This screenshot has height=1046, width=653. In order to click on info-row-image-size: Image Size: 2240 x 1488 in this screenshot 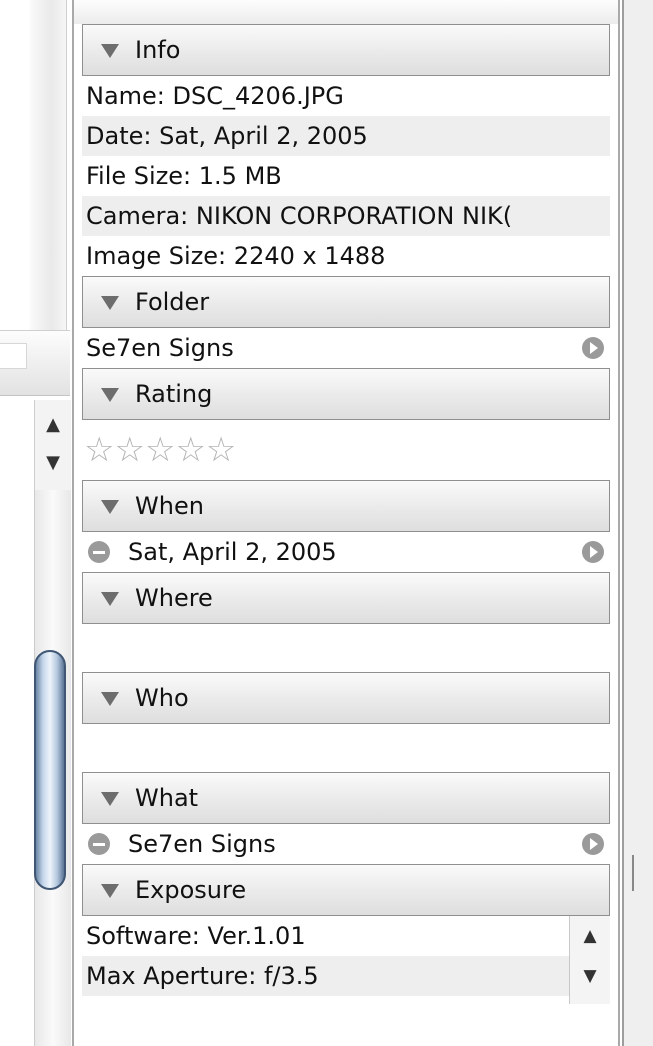, I will do `click(346, 256)`.